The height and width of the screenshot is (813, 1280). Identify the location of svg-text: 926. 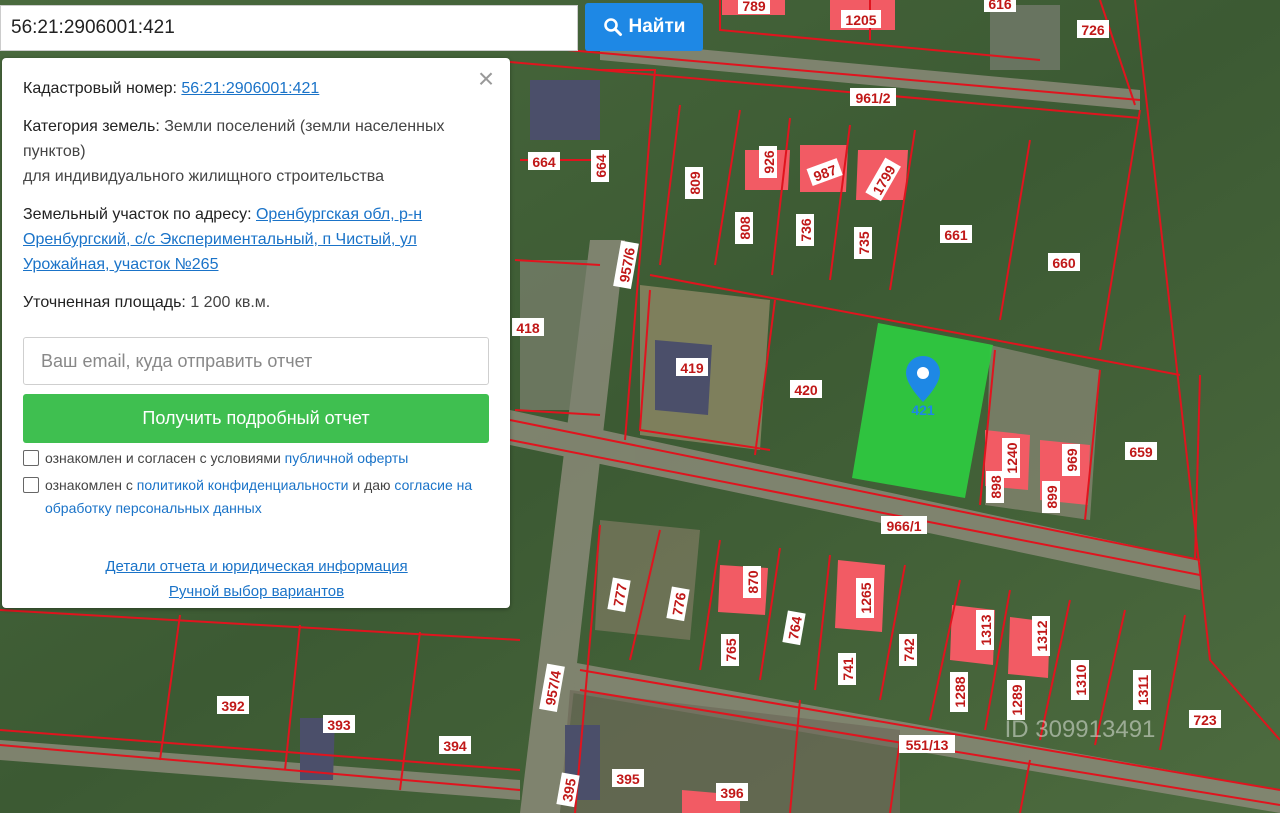
(769, 162).